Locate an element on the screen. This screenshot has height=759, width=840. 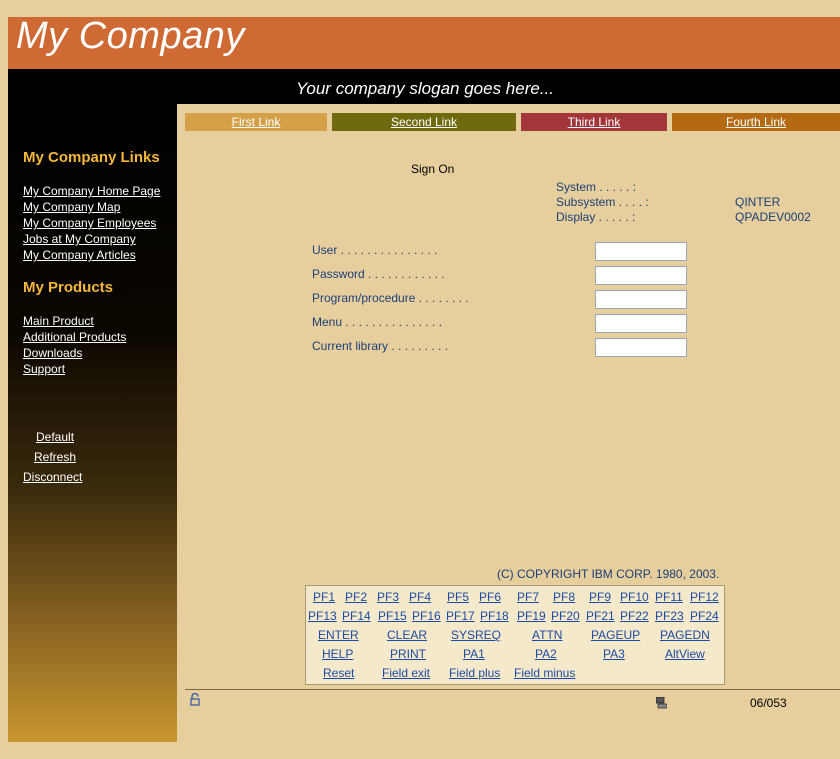
sidebar-link-jobs: Jobs at My Company is located at coordinates (79, 239).